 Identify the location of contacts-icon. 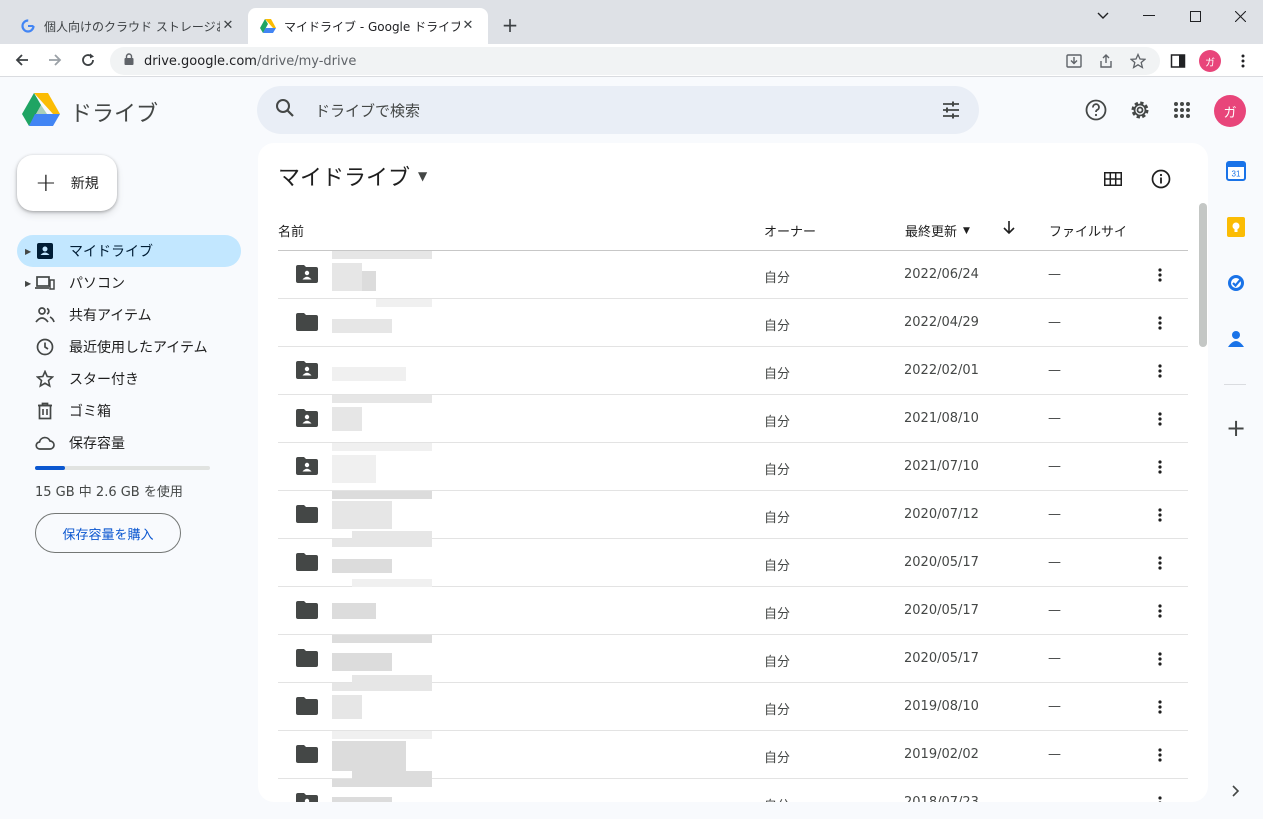
(1236, 339).